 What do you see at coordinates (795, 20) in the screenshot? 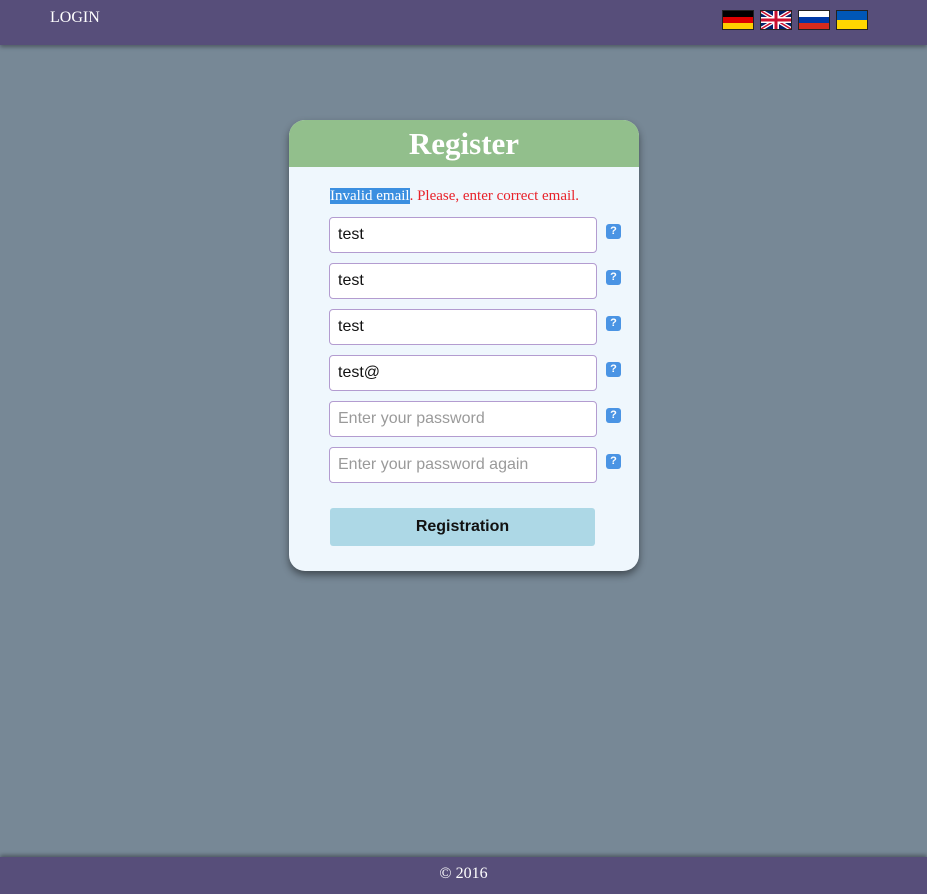
I see `language-selector` at bounding box center [795, 20].